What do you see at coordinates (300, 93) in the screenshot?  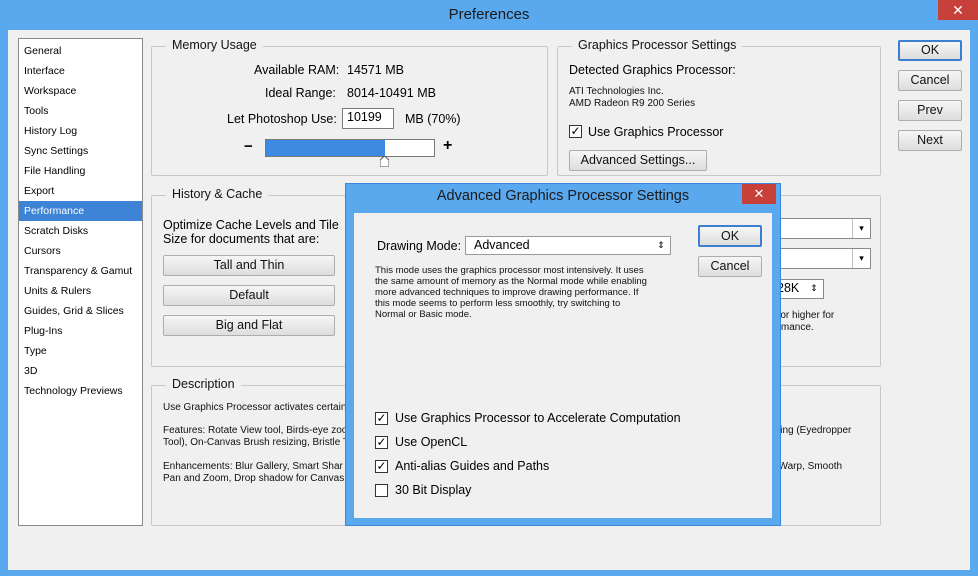 I see `ideal-range-label: Ideal Range:` at bounding box center [300, 93].